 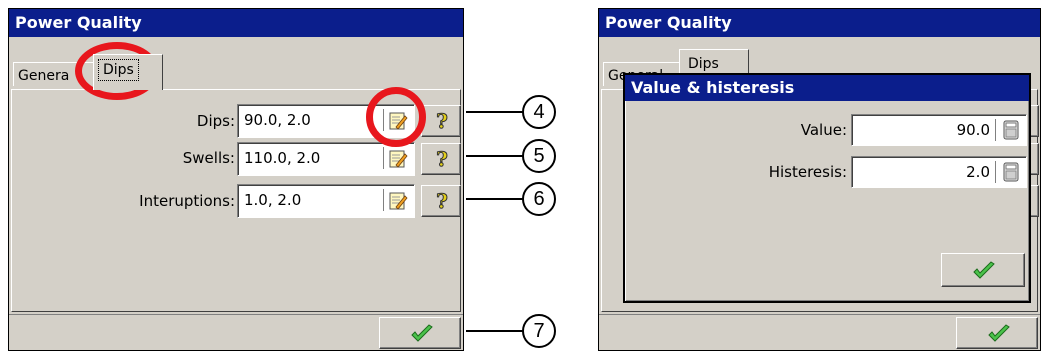 I want to click on dips-value: 90.0, 2.0, so click(x=277, y=120).